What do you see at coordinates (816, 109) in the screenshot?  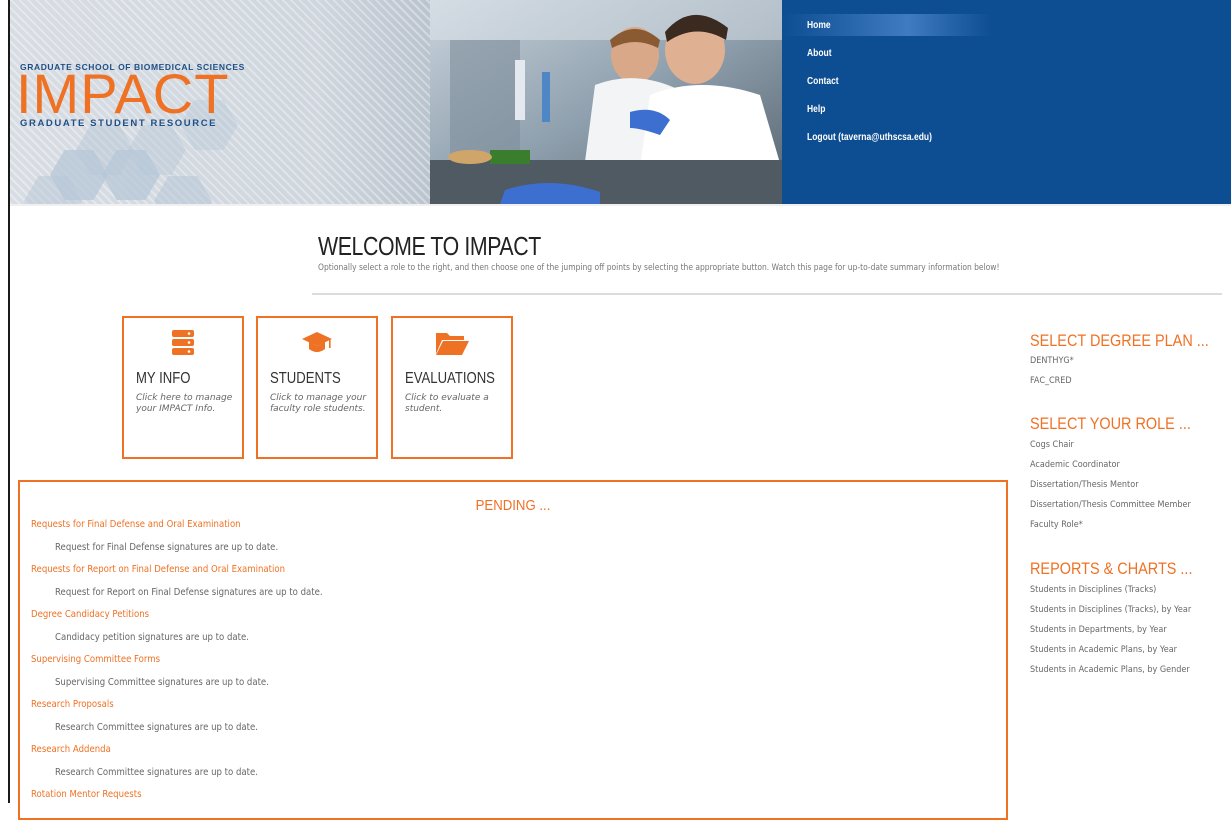 I see `nav-help: Help` at bounding box center [816, 109].